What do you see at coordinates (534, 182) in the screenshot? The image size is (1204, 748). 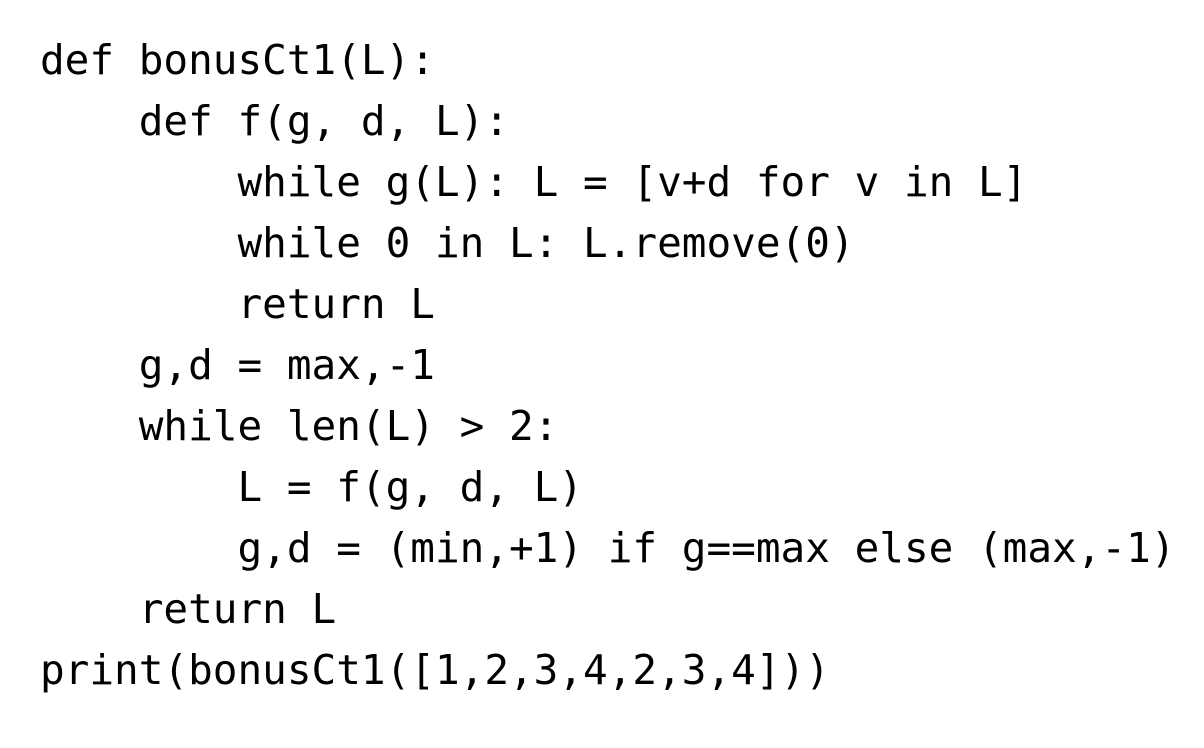 I see `code-line: while g(L): L = [v+d for v in L]` at bounding box center [534, 182].